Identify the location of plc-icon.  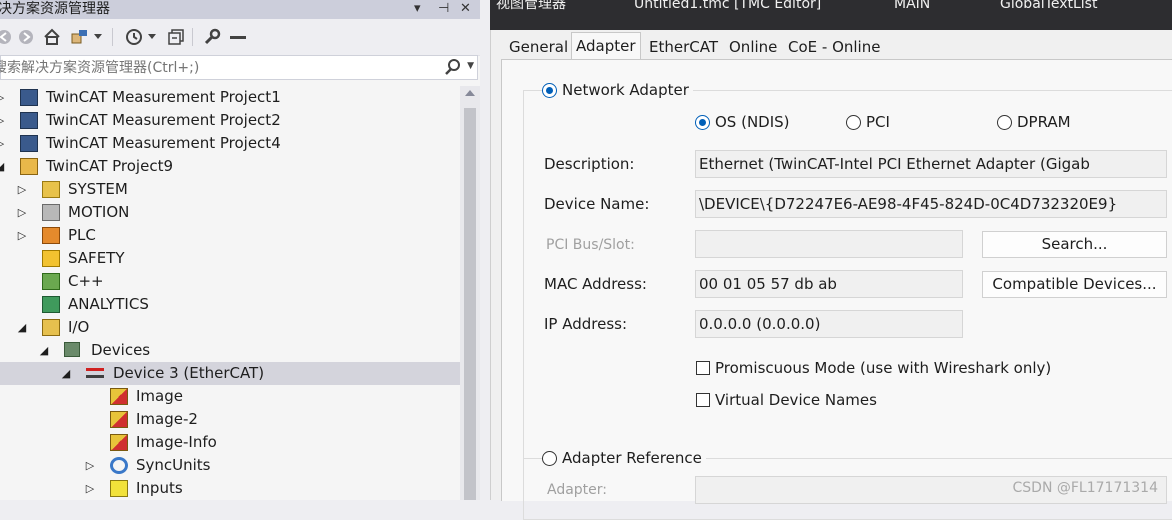
(51, 235).